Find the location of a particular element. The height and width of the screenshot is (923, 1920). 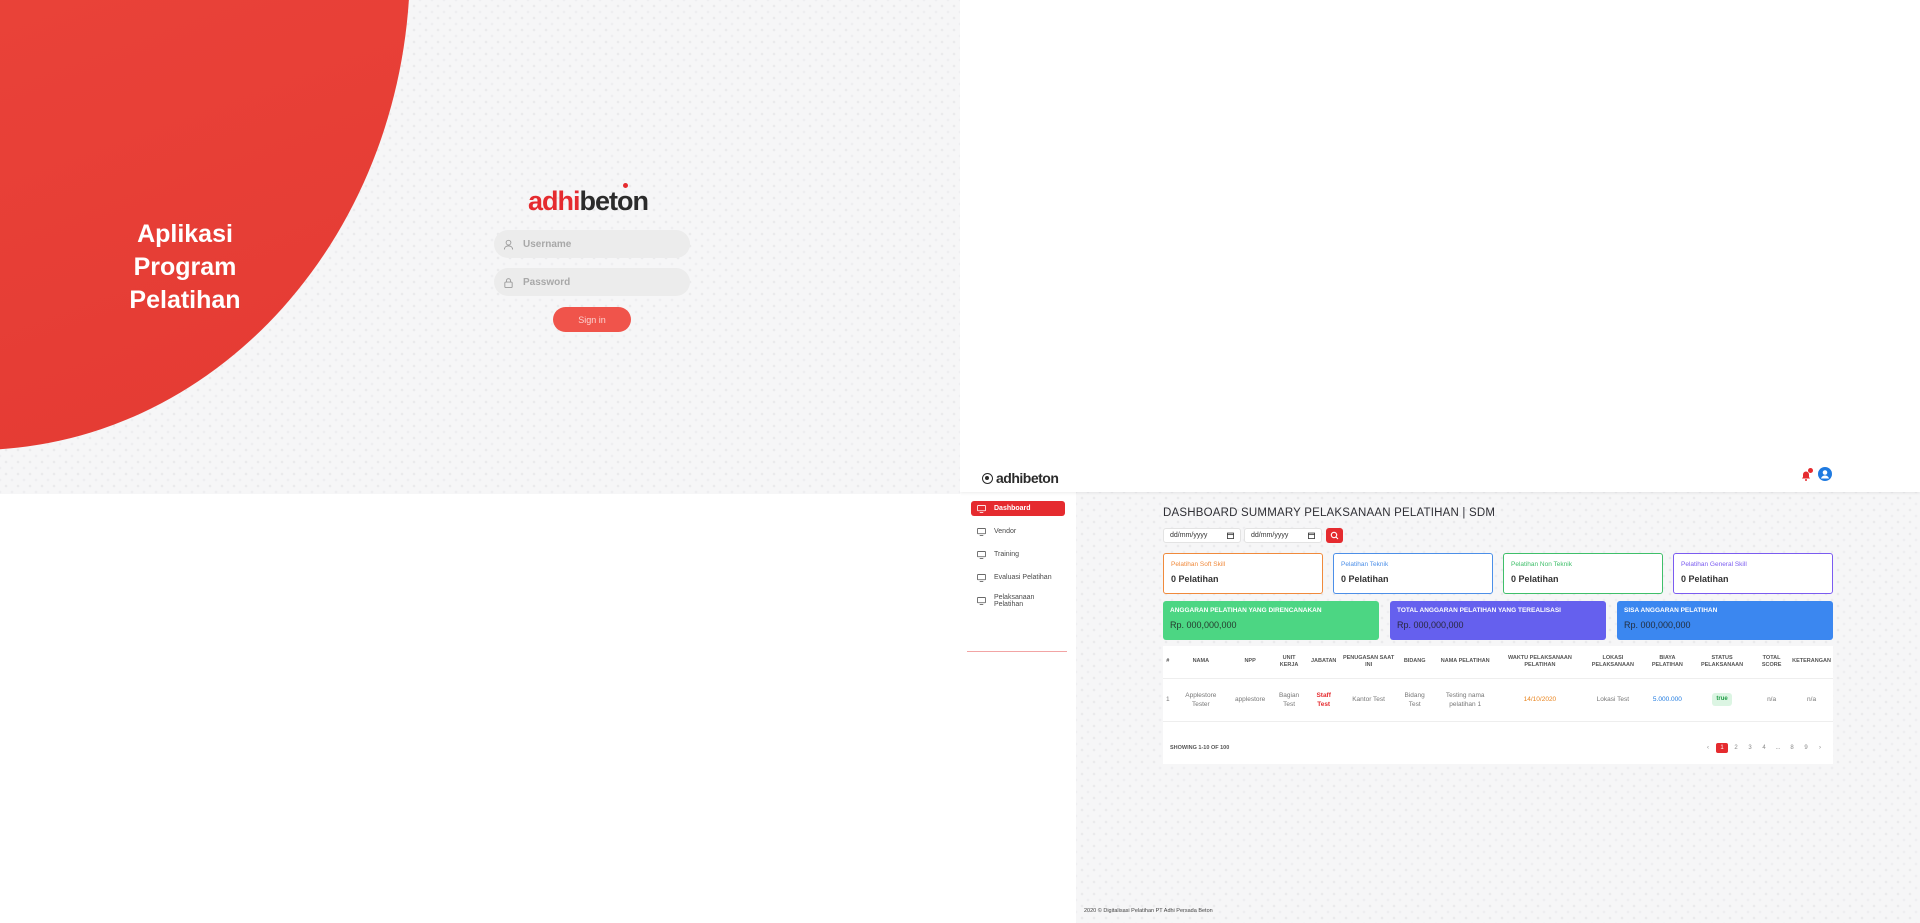

start-date-input: dd/mm/yyyy is located at coordinates (1202, 535).